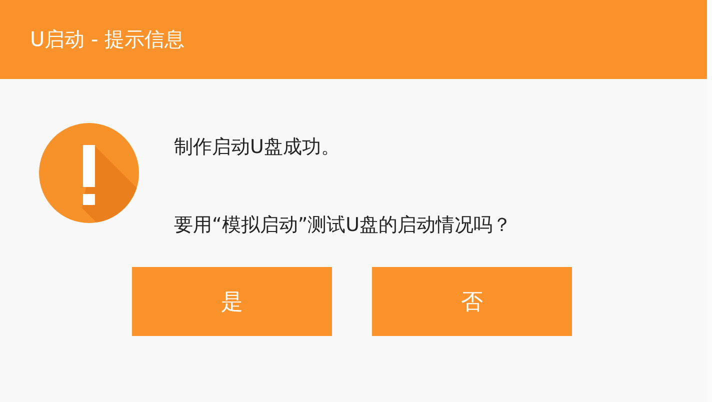 This screenshot has height=402, width=712. I want to click on message-text: 要用“模拟启动”测试U盘的启动情况吗？, so click(343, 225).